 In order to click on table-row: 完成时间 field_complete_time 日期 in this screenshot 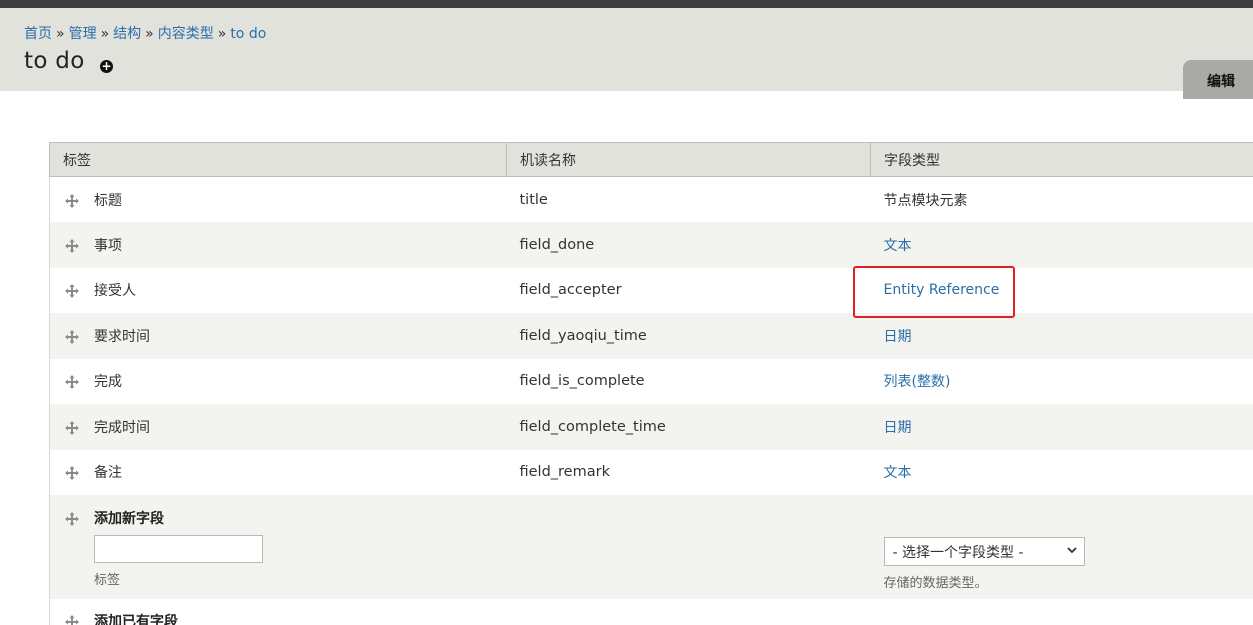, I will do `click(651, 427)`.